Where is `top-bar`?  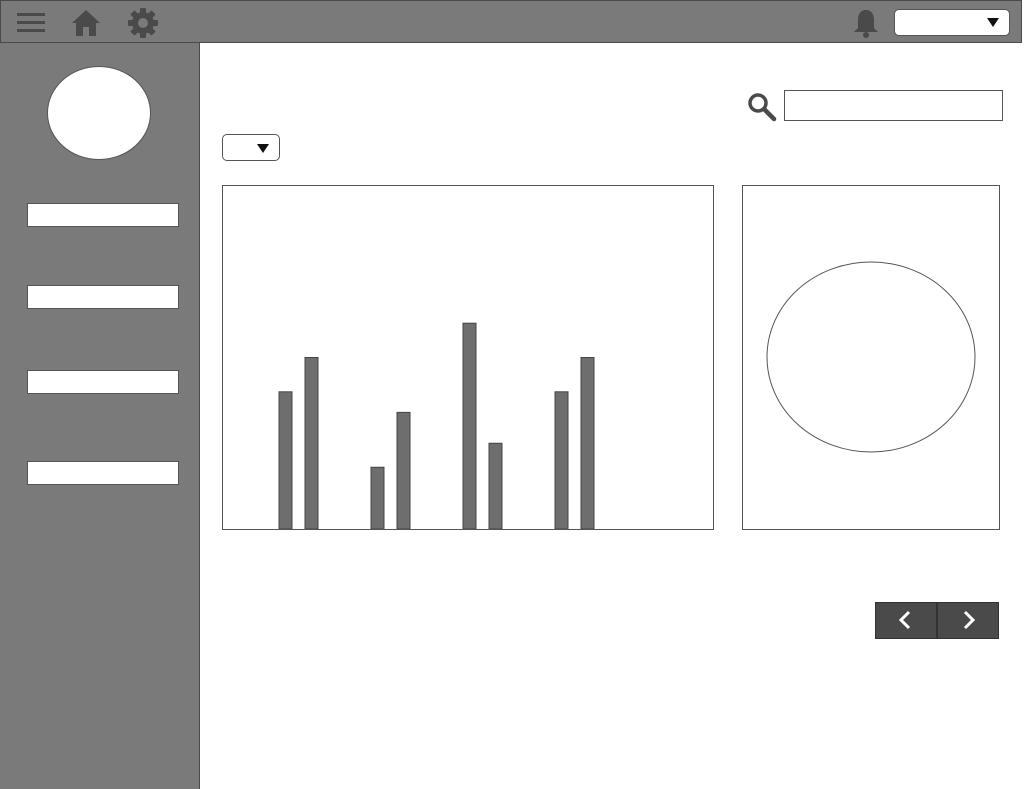
top-bar is located at coordinates (511, 21).